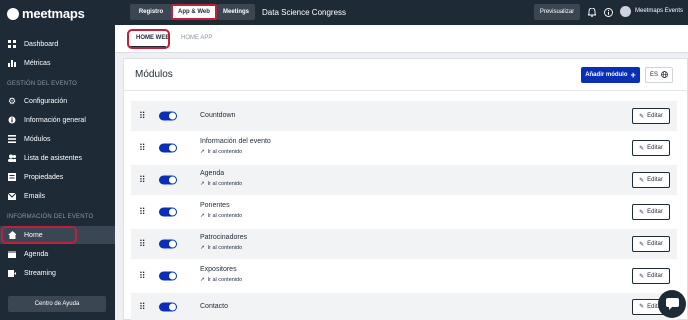 The width and height of the screenshot is (688, 320). I want to click on sidebar-item-label: Configuración, so click(46, 101).